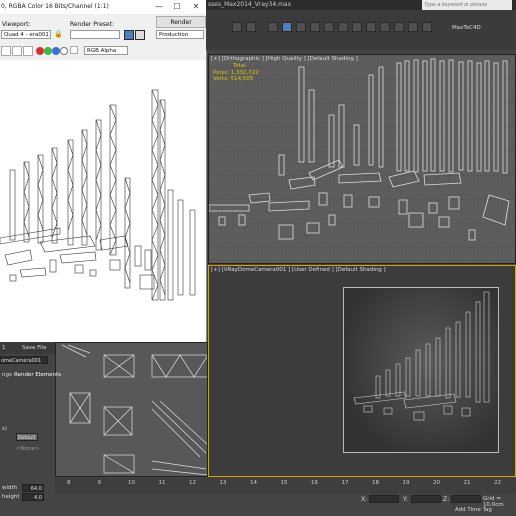 The height and width of the screenshot is (516, 516). What do you see at coordinates (28, 449) in the screenshot?
I see `none-value: <None>` at bounding box center [28, 449].